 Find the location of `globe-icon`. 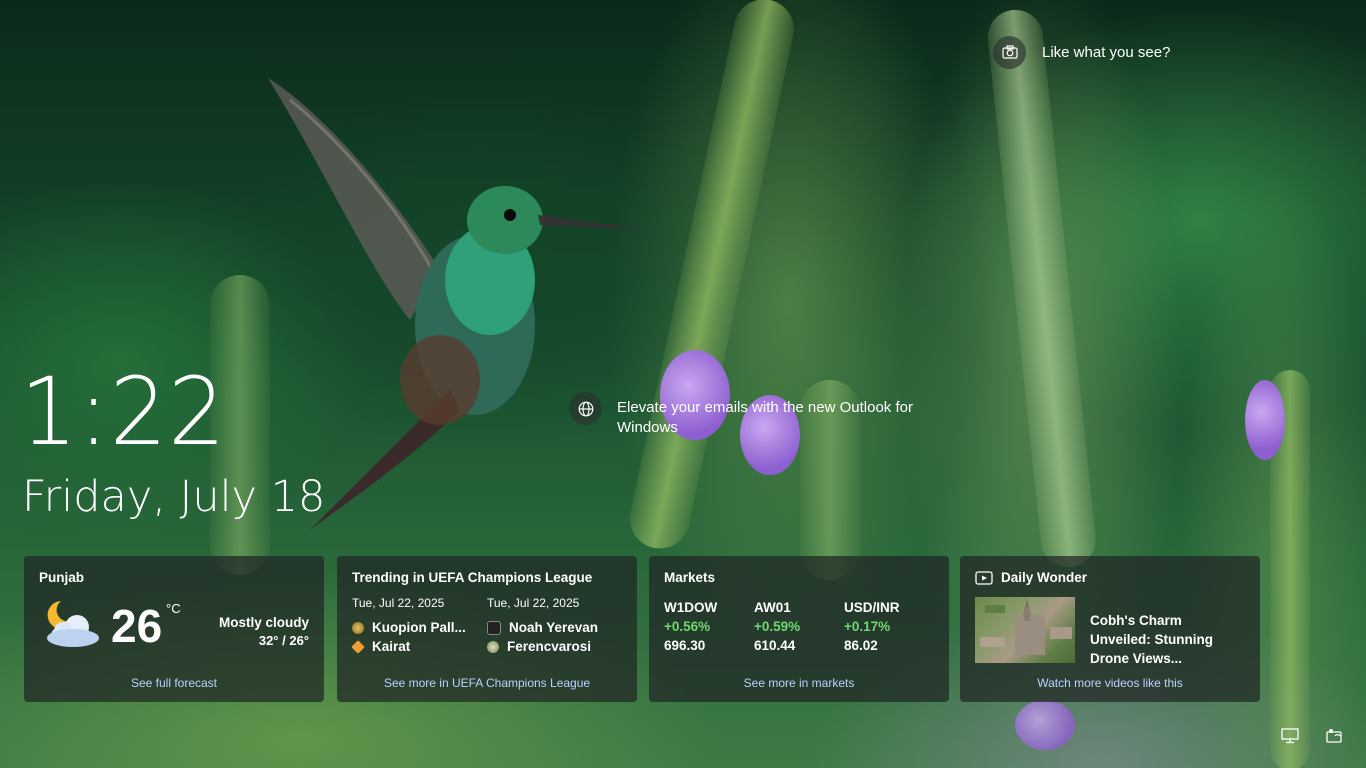

globe-icon is located at coordinates (585, 408).